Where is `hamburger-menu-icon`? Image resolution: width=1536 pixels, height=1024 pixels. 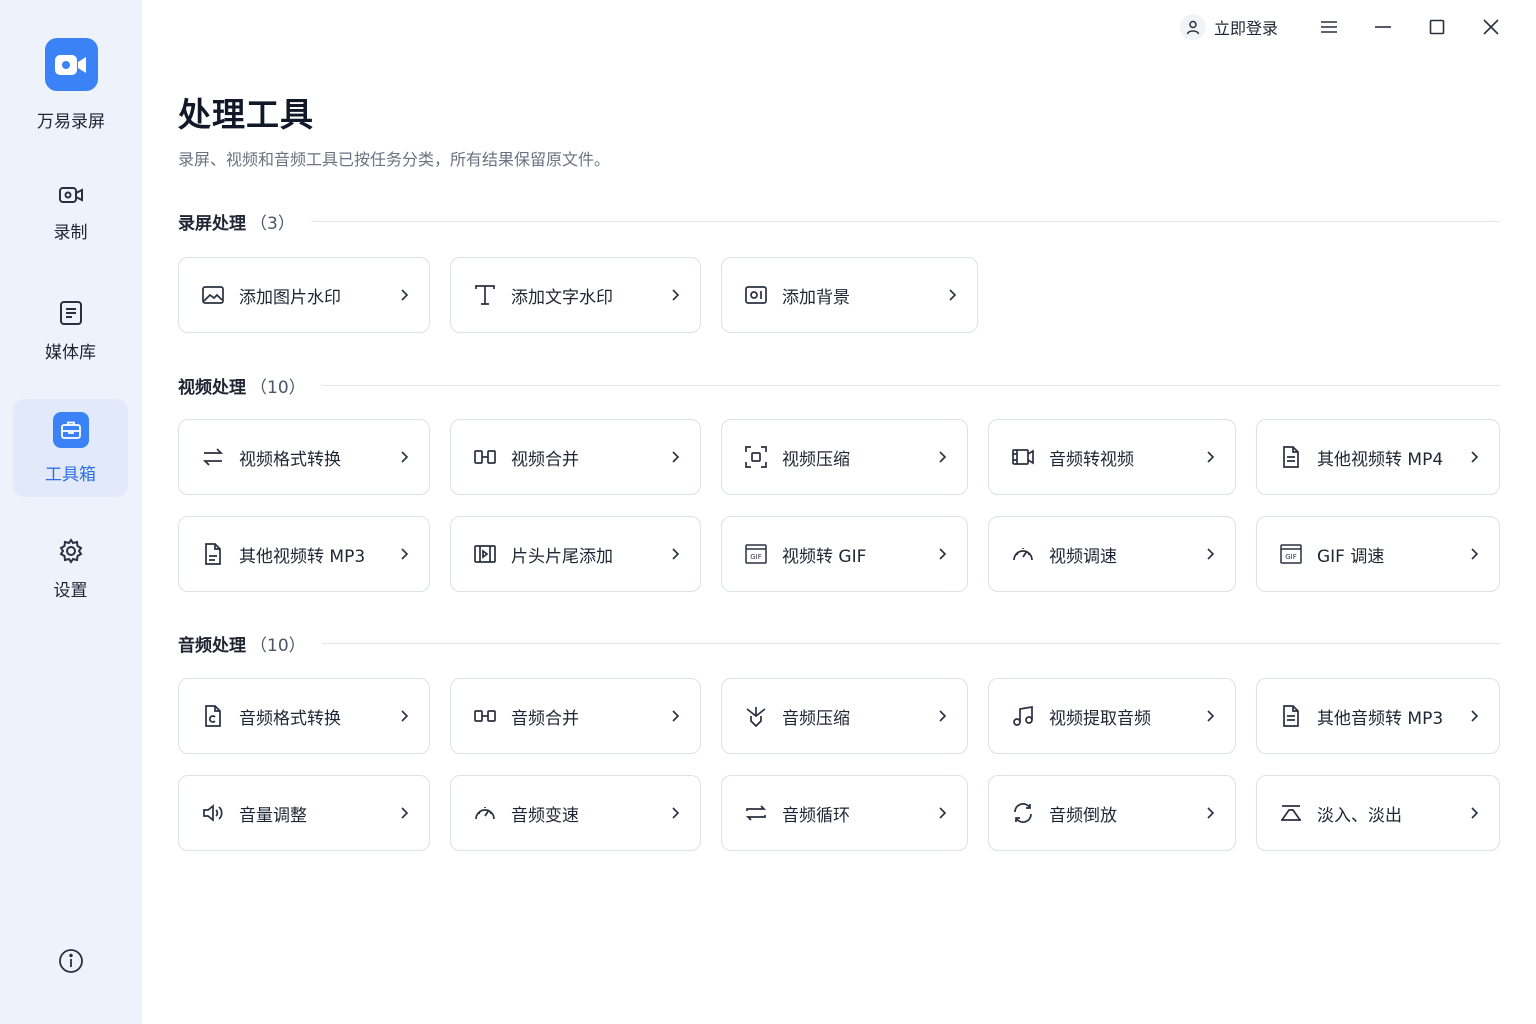 hamburger-menu-icon is located at coordinates (1329, 27).